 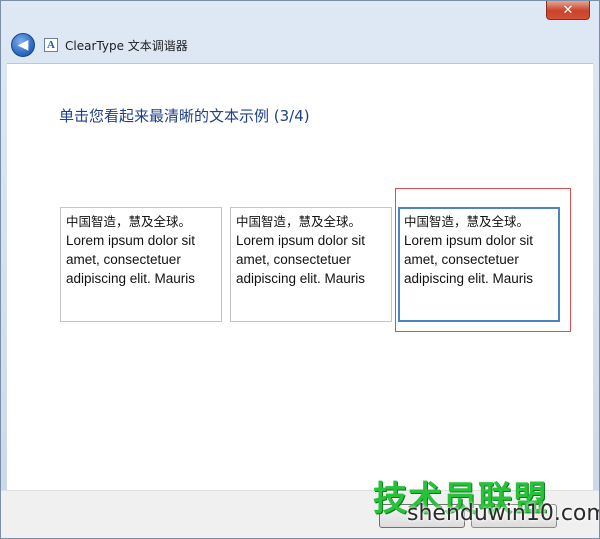 I want to click on back-button: ◀, so click(x=23, y=45).